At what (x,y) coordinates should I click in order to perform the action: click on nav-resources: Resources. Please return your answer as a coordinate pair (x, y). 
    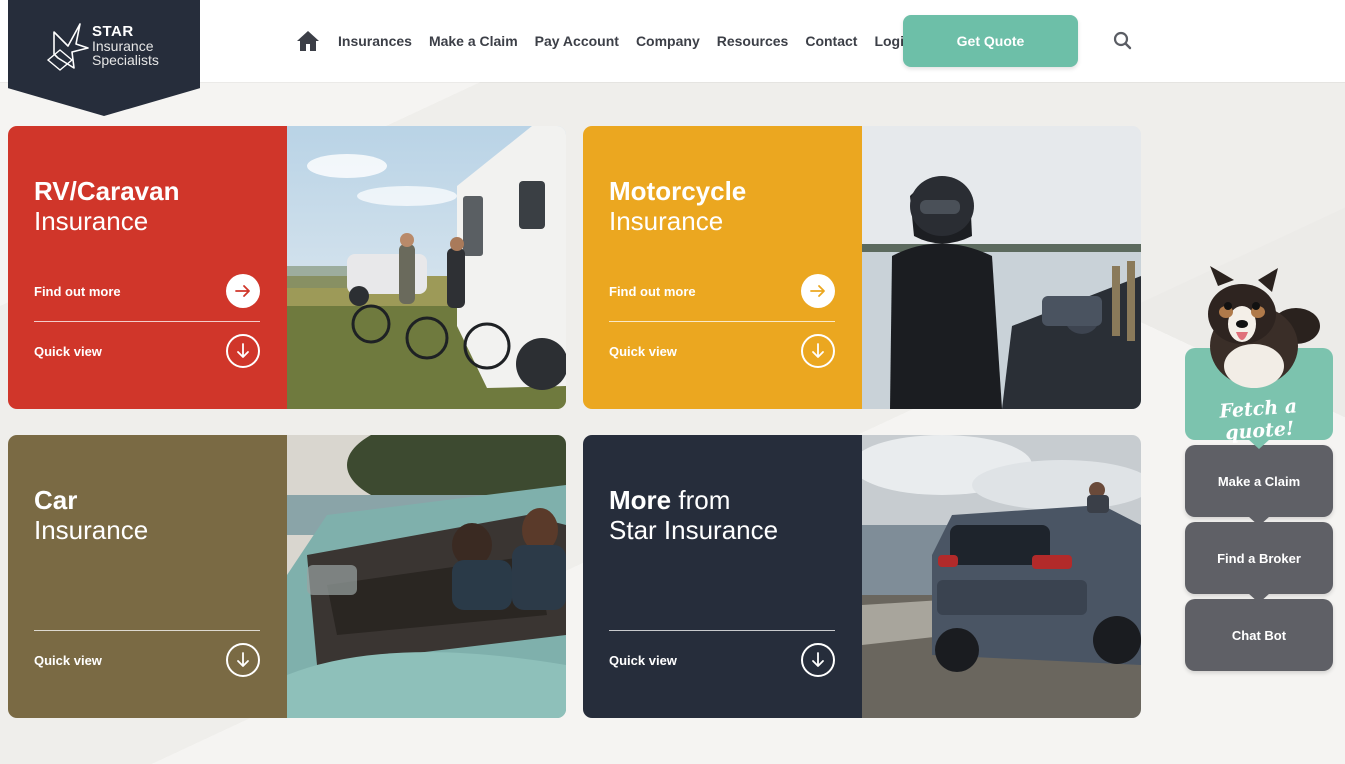
    Looking at the image, I should click on (753, 41).